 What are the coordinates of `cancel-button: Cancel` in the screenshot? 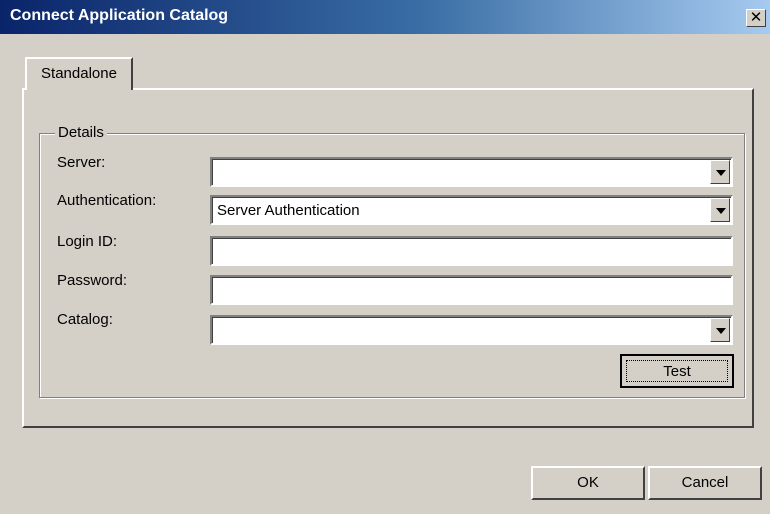 It's located at (705, 483).